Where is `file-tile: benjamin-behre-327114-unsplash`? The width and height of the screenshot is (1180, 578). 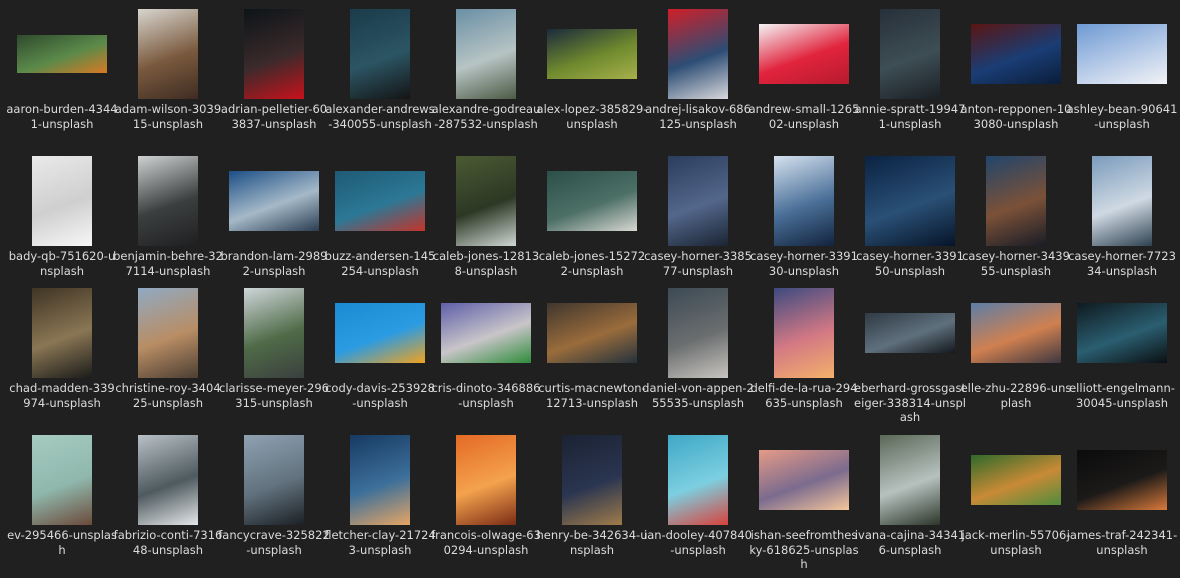
file-tile: benjamin-behre-327114-unsplash is located at coordinates (168, 223).